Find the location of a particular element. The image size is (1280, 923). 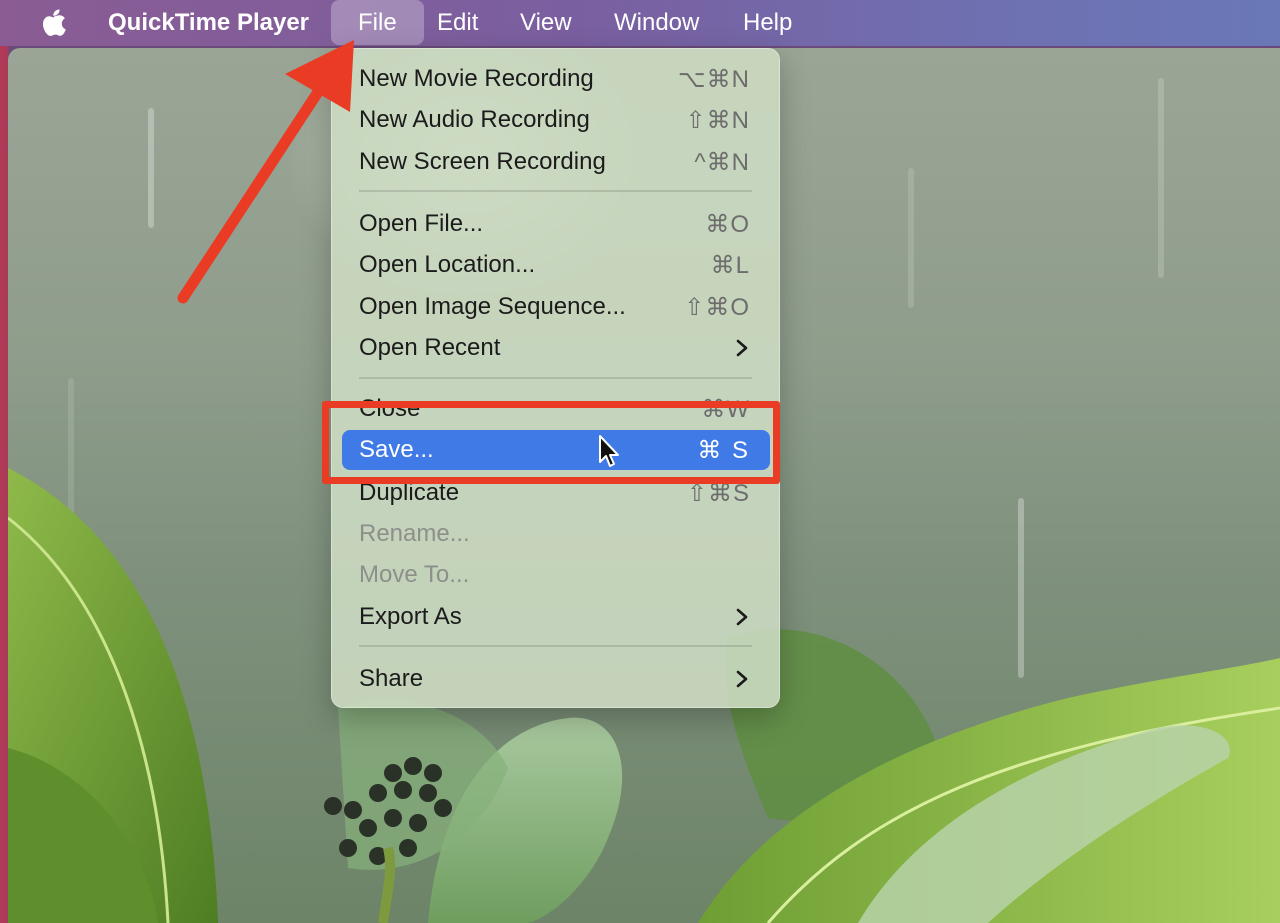

menu-item-shortcut: ⇧⌘O is located at coordinates (717, 307).